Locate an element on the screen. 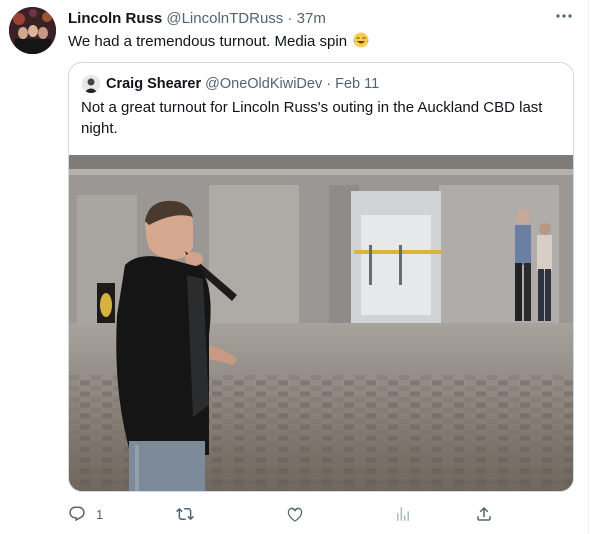 The width and height of the screenshot is (592, 534). quoted-avatar is located at coordinates (91, 84).